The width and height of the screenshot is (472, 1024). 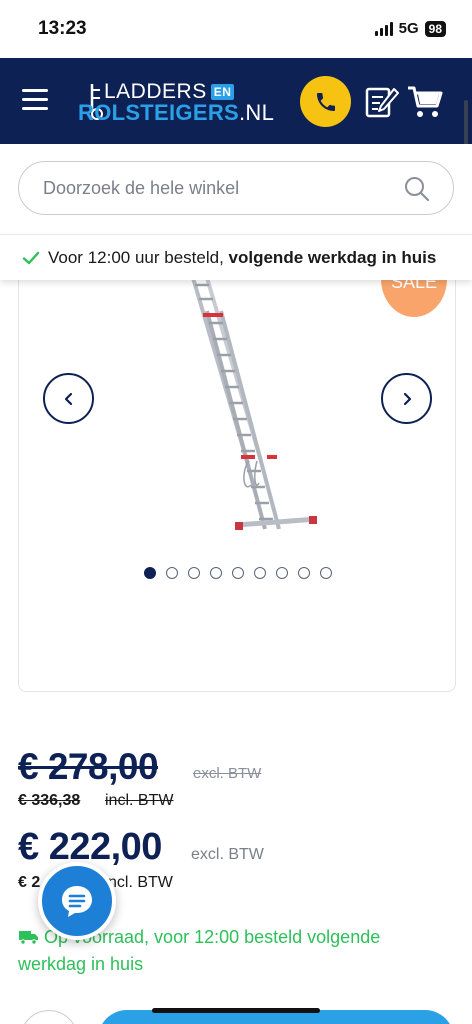 I want to click on search-bar, so click(x=236, y=189).